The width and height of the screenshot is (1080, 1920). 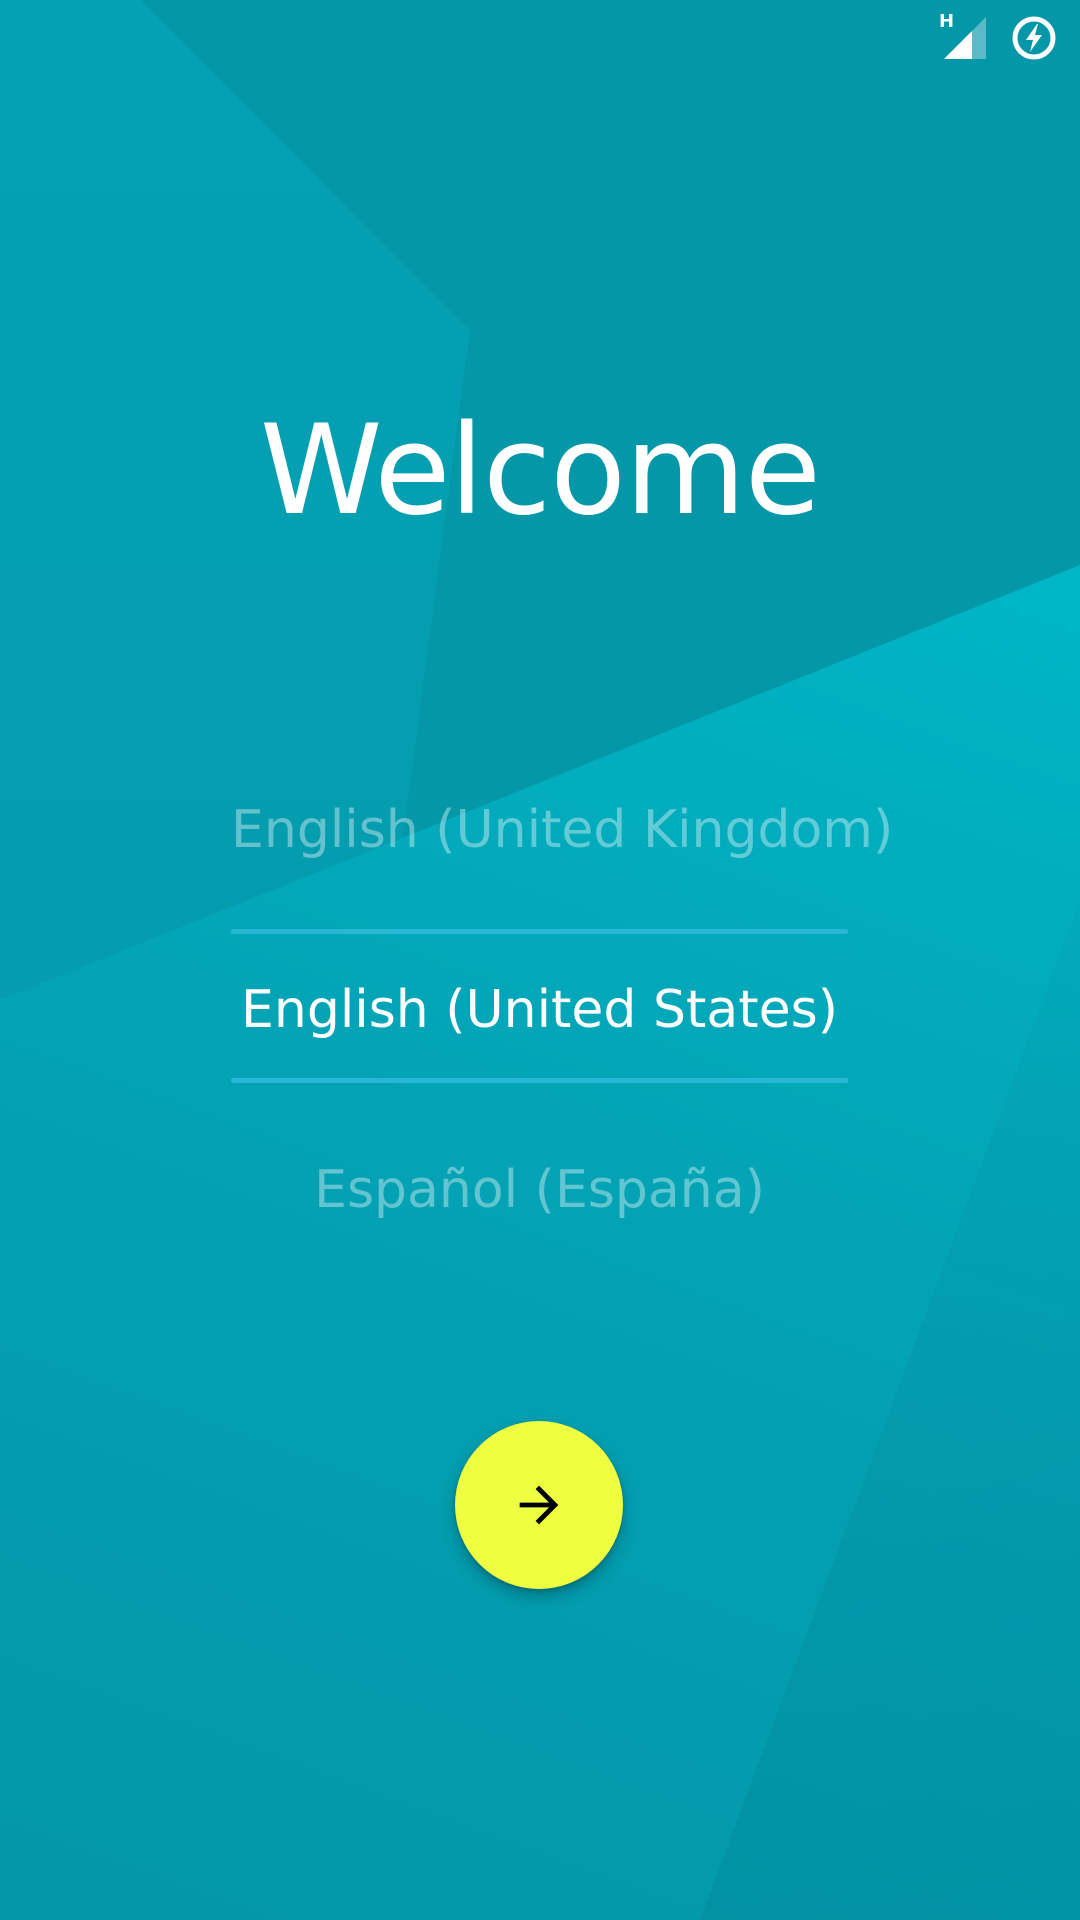 I want to click on language-option-en-gb: English (United Kingdom), so click(x=562, y=830).